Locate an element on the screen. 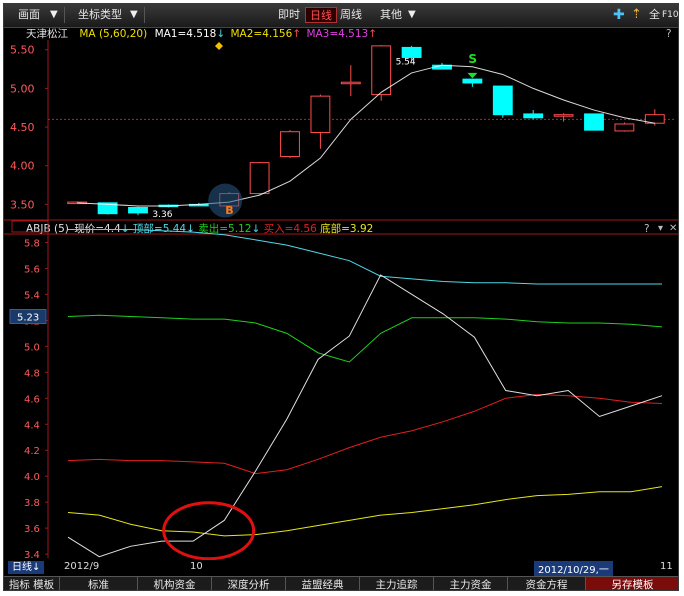 The height and width of the screenshot is (596, 684). tab-standard: 标准 is located at coordinates (99, 583).